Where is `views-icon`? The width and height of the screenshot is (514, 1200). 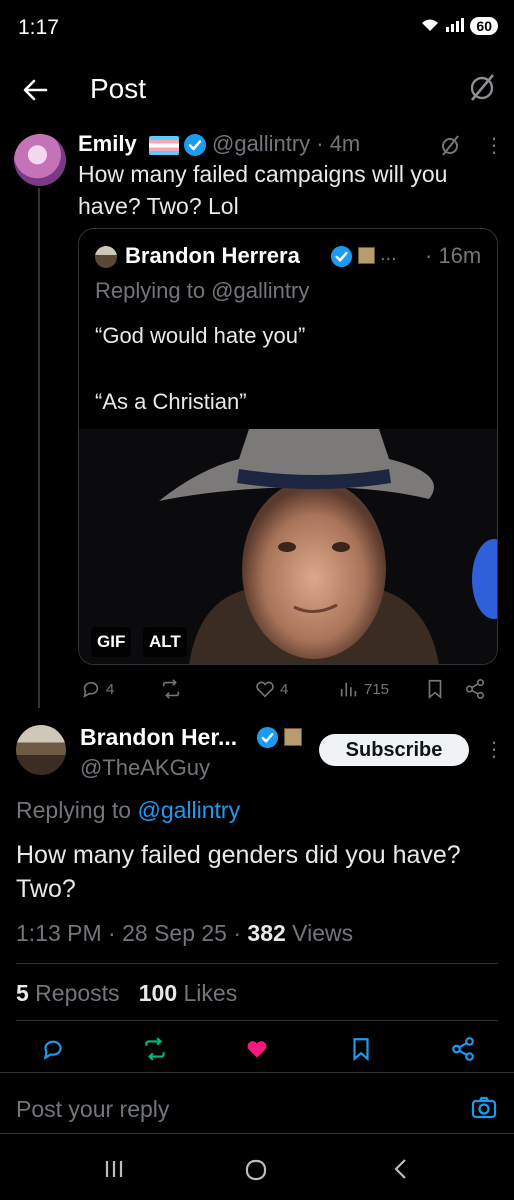 views-icon is located at coordinates (348, 689).